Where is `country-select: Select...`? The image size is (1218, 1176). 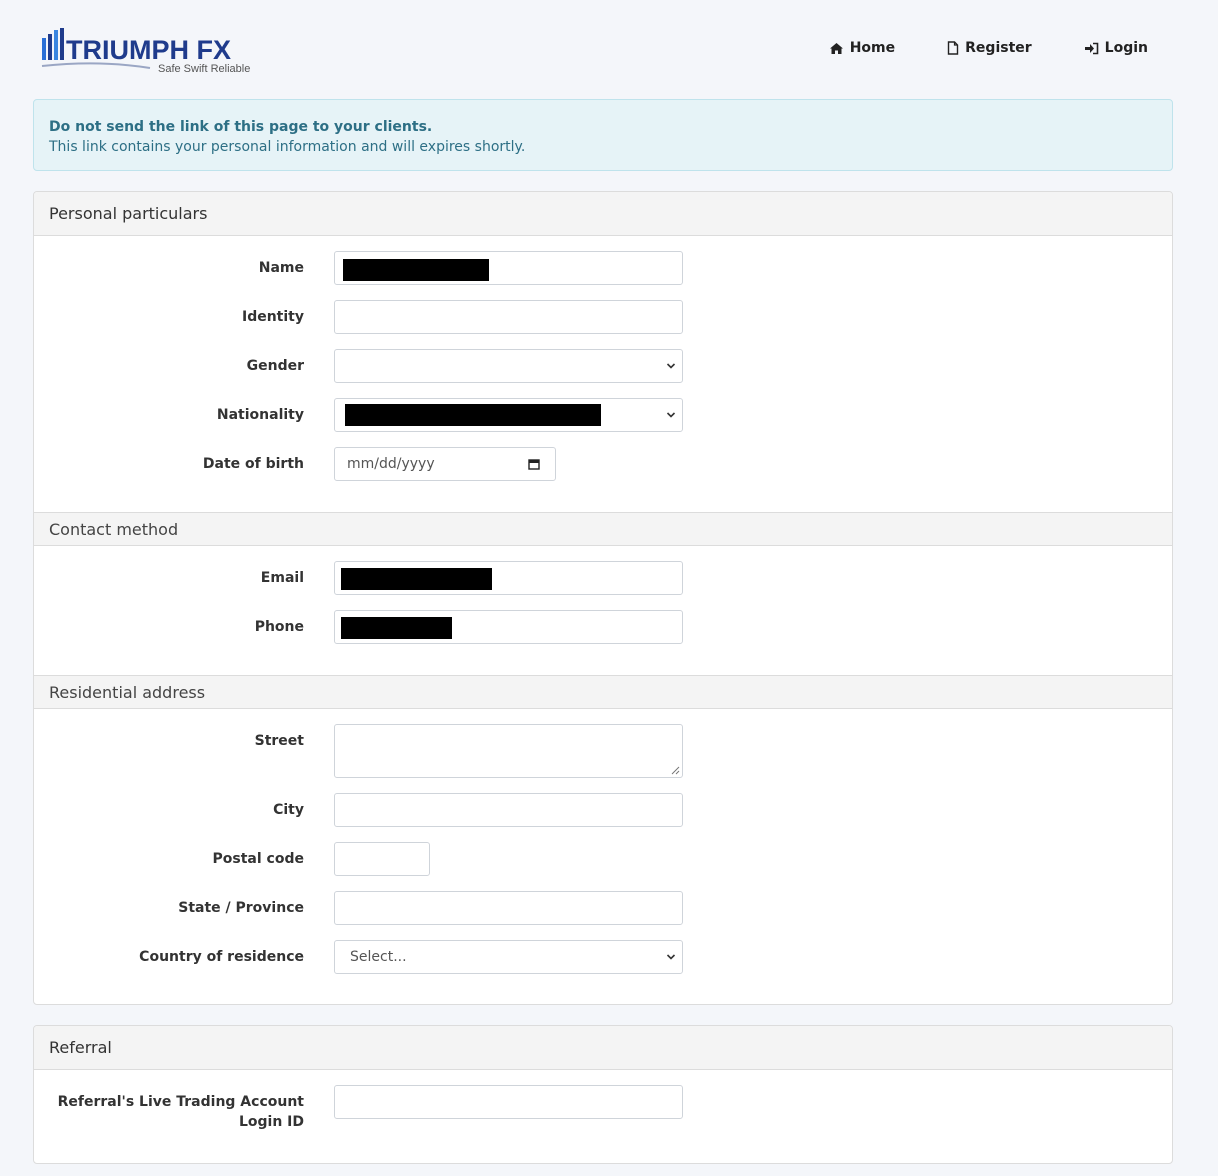 country-select: Select... is located at coordinates (508, 957).